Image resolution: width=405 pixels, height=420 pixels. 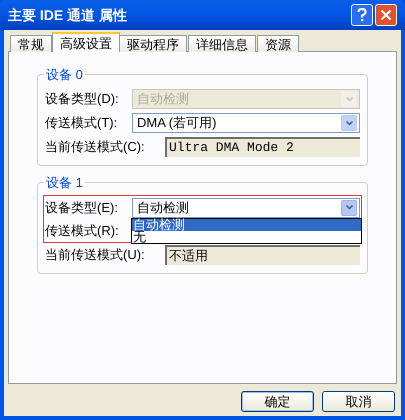 I want to click on tab: 常规, so click(x=31, y=43).